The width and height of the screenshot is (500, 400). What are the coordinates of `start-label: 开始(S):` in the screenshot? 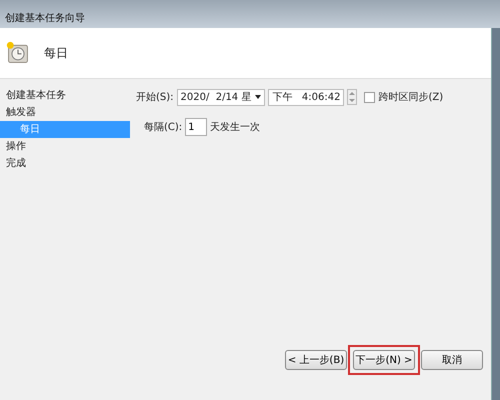 It's located at (155, 97).